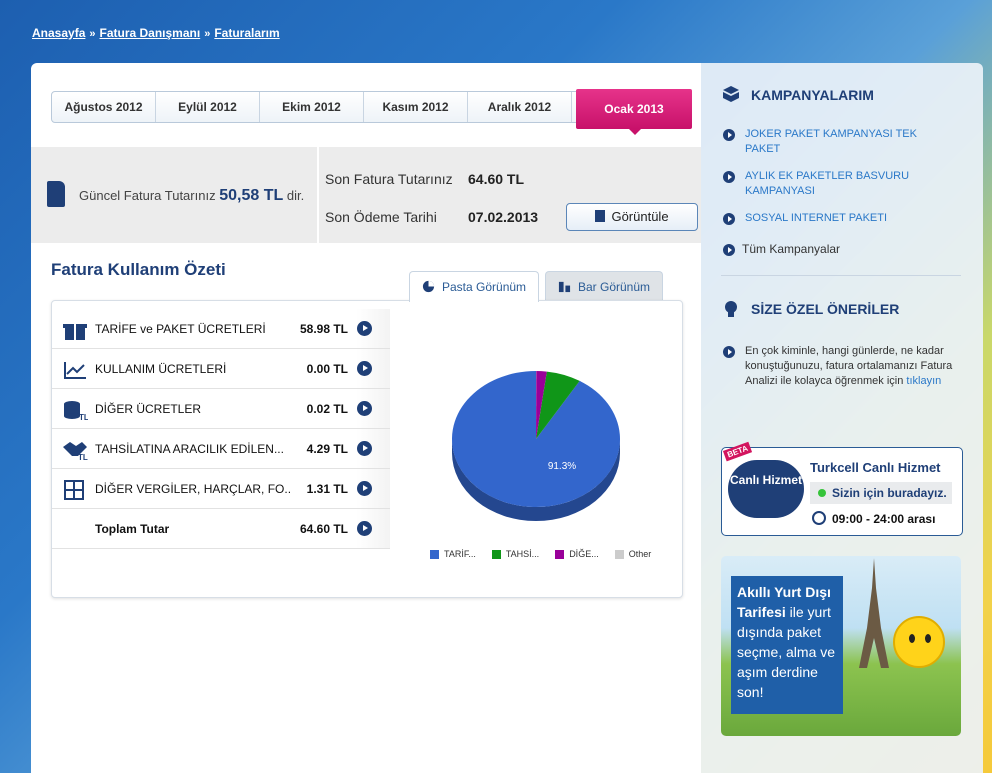 Image resolution: width=992 pixels, height=773 pixels. What do you see at coordinates (323, 329) in the screenshot?
I see `usage-row-value: 58.98 TL` at bounding box center [323, 329].